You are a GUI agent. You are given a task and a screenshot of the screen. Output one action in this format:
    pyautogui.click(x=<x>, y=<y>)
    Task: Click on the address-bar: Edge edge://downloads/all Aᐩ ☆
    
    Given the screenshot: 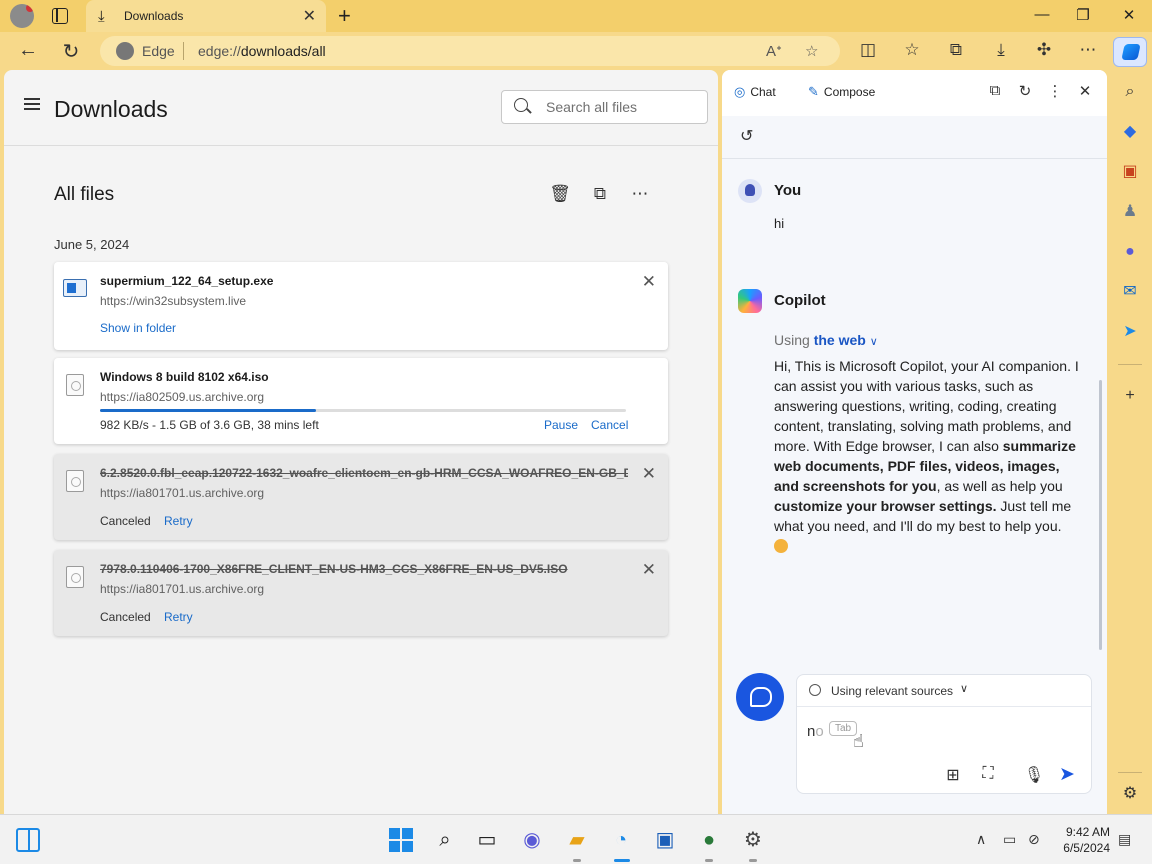 What is the action you would take?
    pyautogui.click(x=470, y=51)
    